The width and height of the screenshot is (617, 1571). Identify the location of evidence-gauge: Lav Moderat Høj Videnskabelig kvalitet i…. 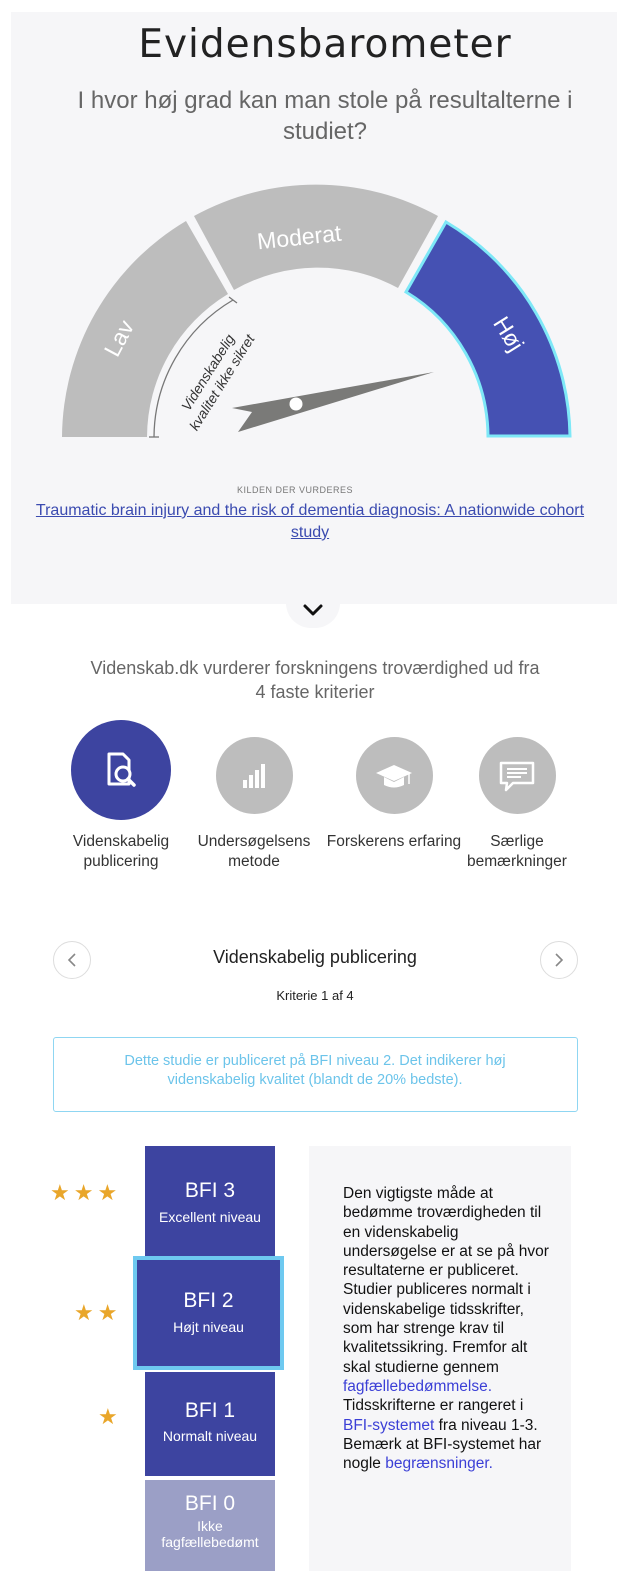
(317, 311).